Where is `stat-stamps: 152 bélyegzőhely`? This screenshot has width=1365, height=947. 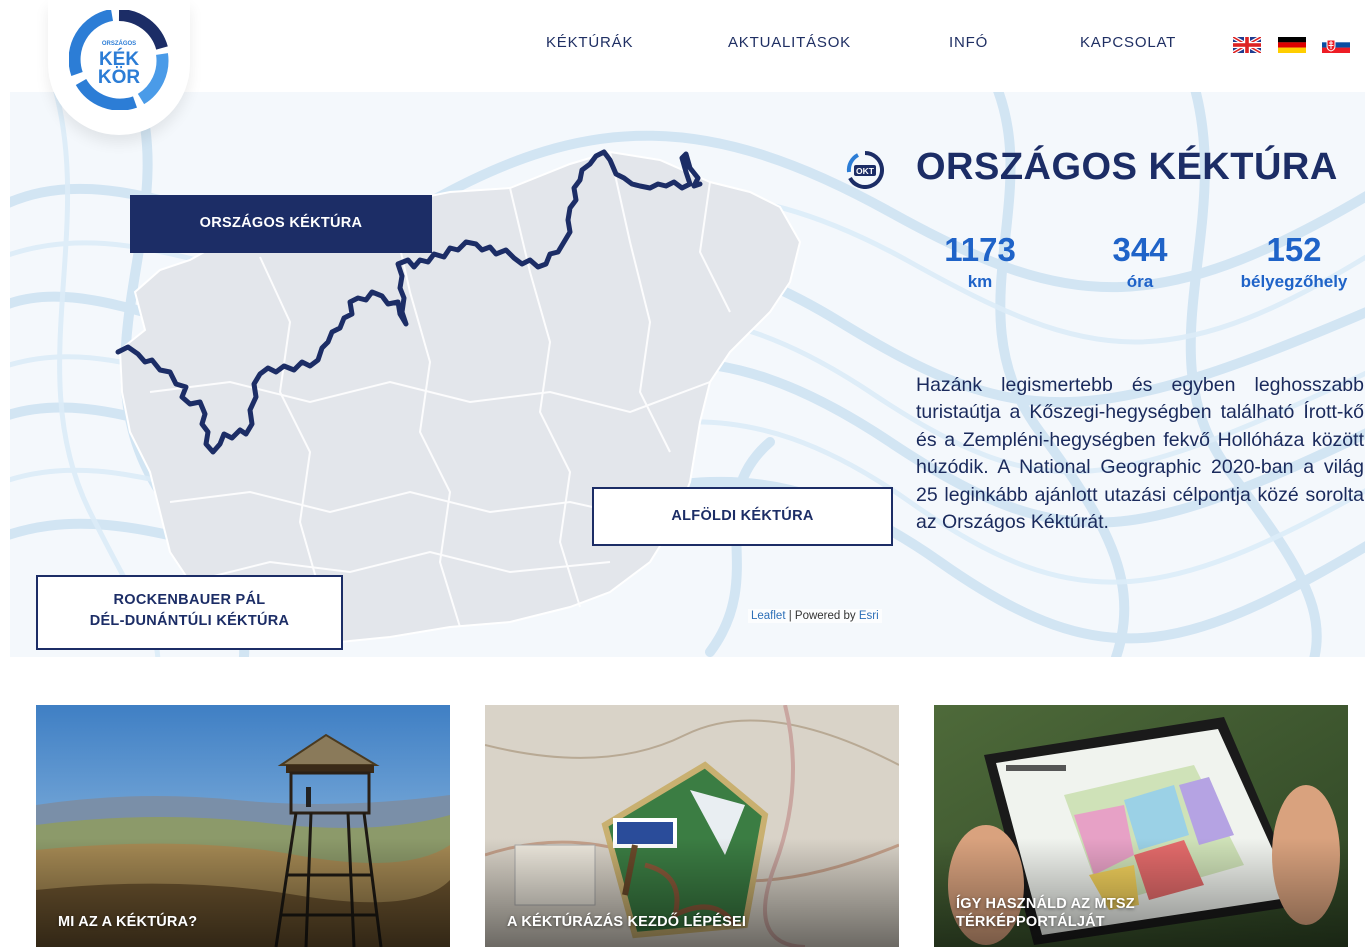
stat-stamps: 152 bélyegzőhely is located at coordinates (1294, 262).